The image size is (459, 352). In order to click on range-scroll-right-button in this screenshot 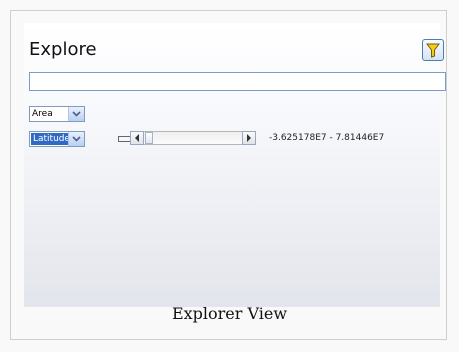, I will do `click(249, 138)`.